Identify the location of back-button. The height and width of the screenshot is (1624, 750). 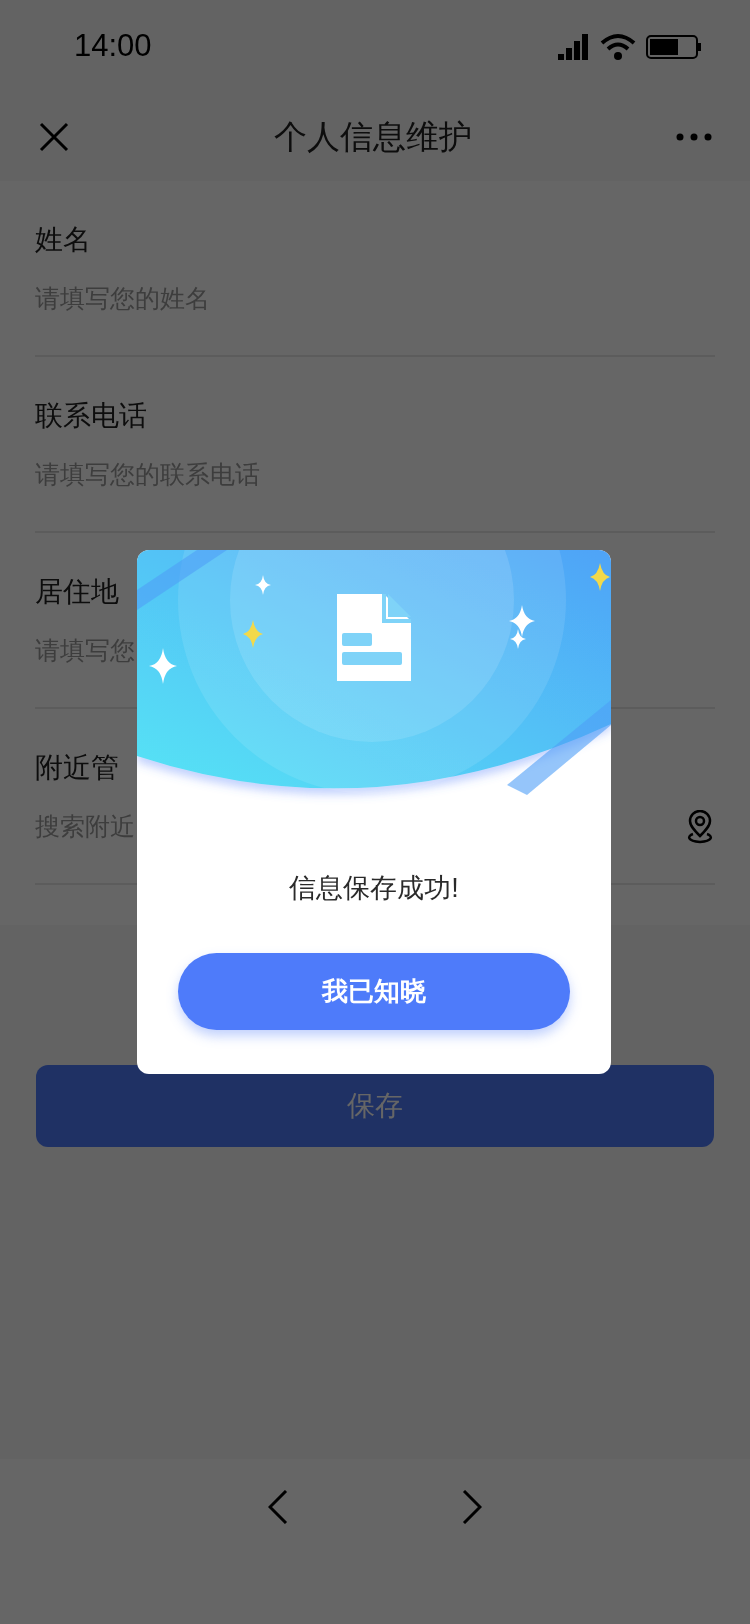
(278, 1507).